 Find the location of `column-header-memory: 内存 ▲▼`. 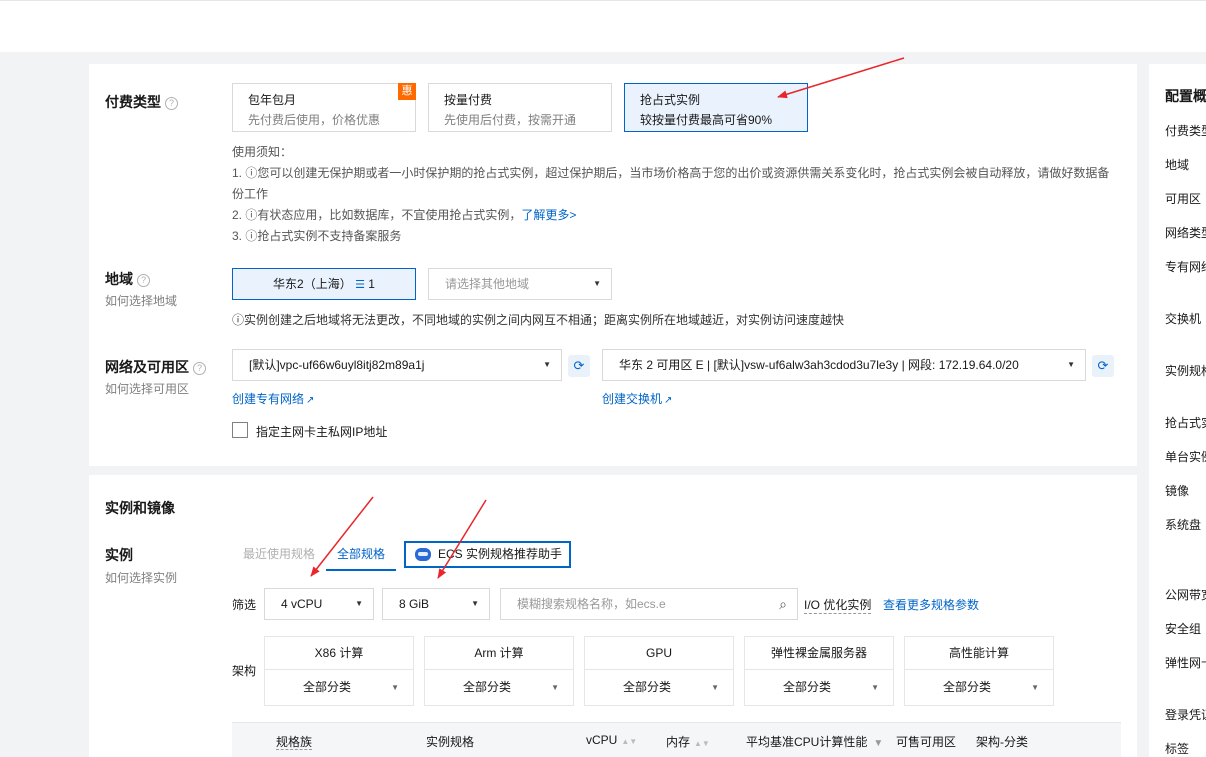

column-header-memory: 内存 ▲▼ is located at coordinates (688, 741).